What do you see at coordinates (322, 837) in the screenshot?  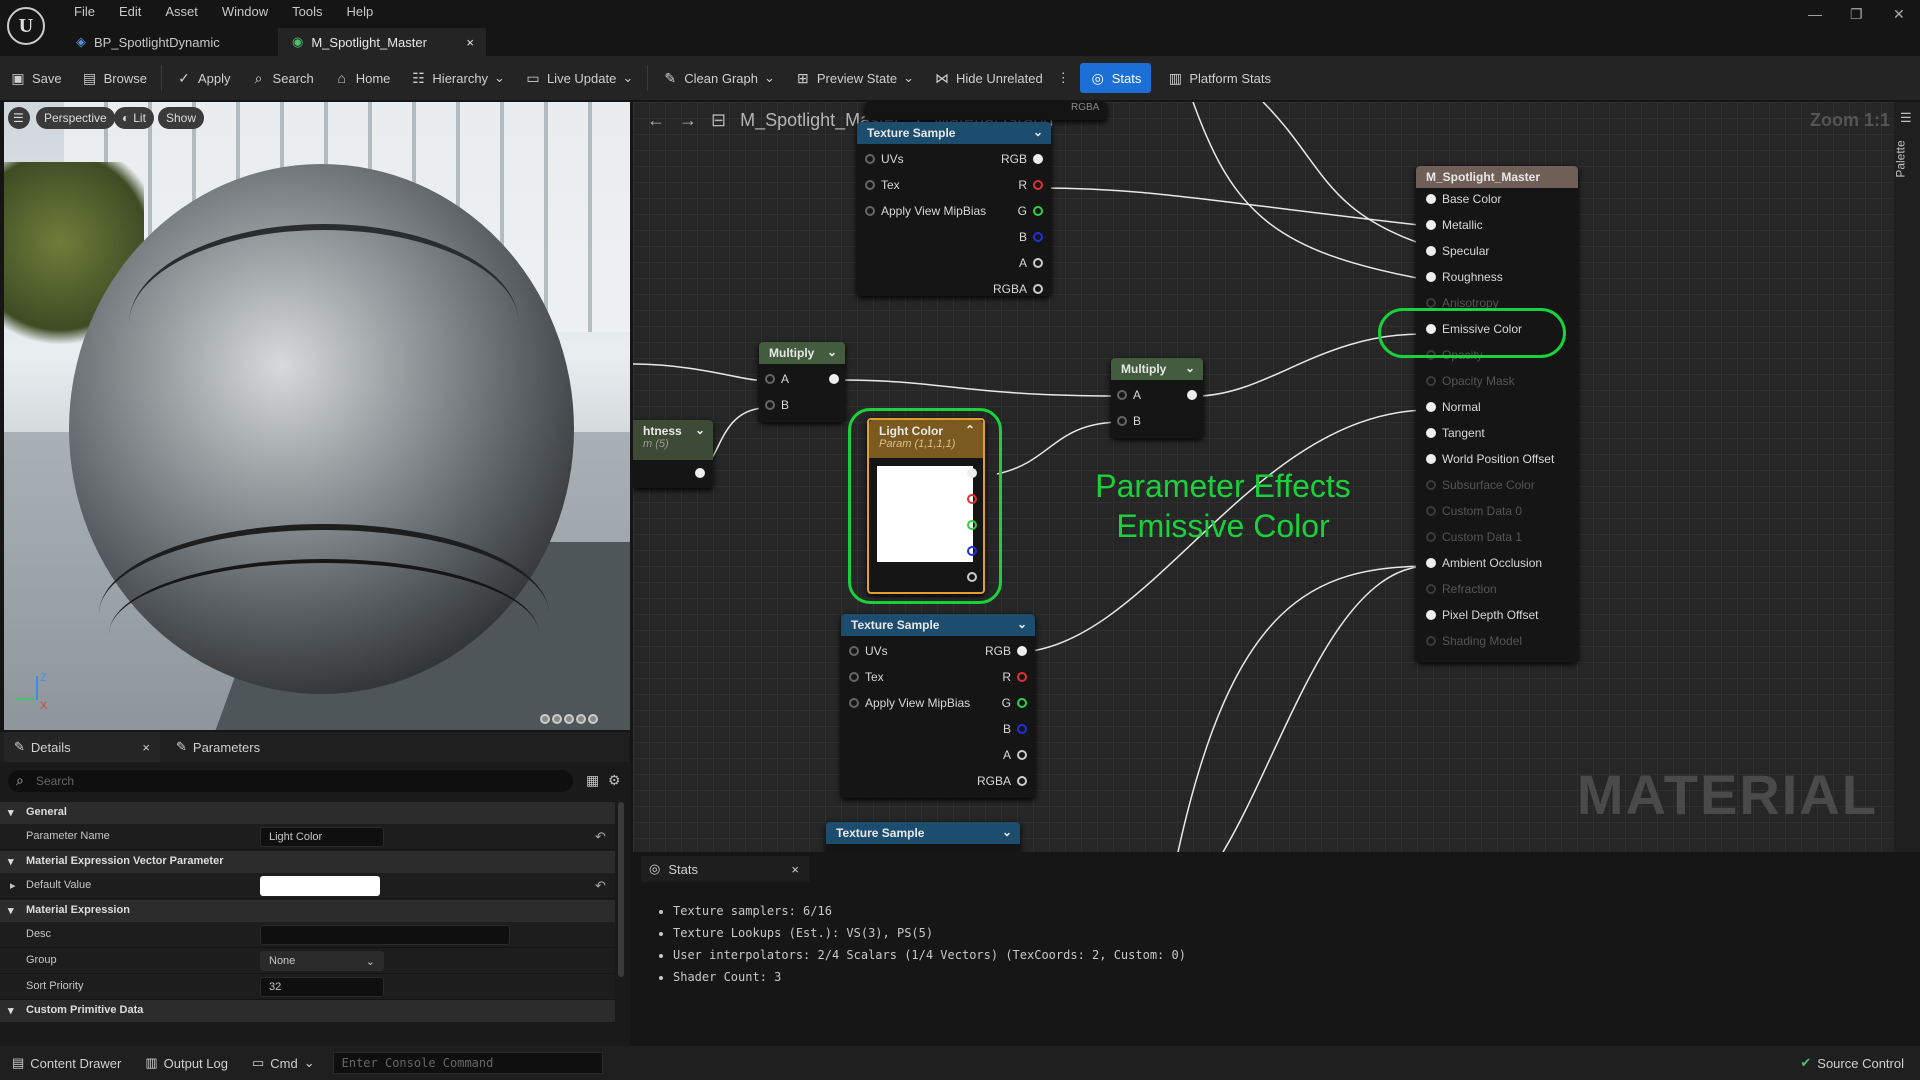 I see `parameter-name-field: Light Color` at bounding box center [322, 837].